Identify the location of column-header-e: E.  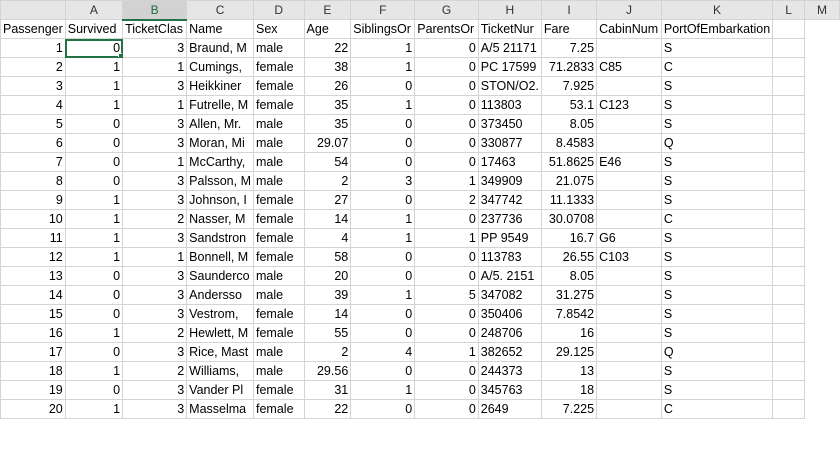
(327, 10).